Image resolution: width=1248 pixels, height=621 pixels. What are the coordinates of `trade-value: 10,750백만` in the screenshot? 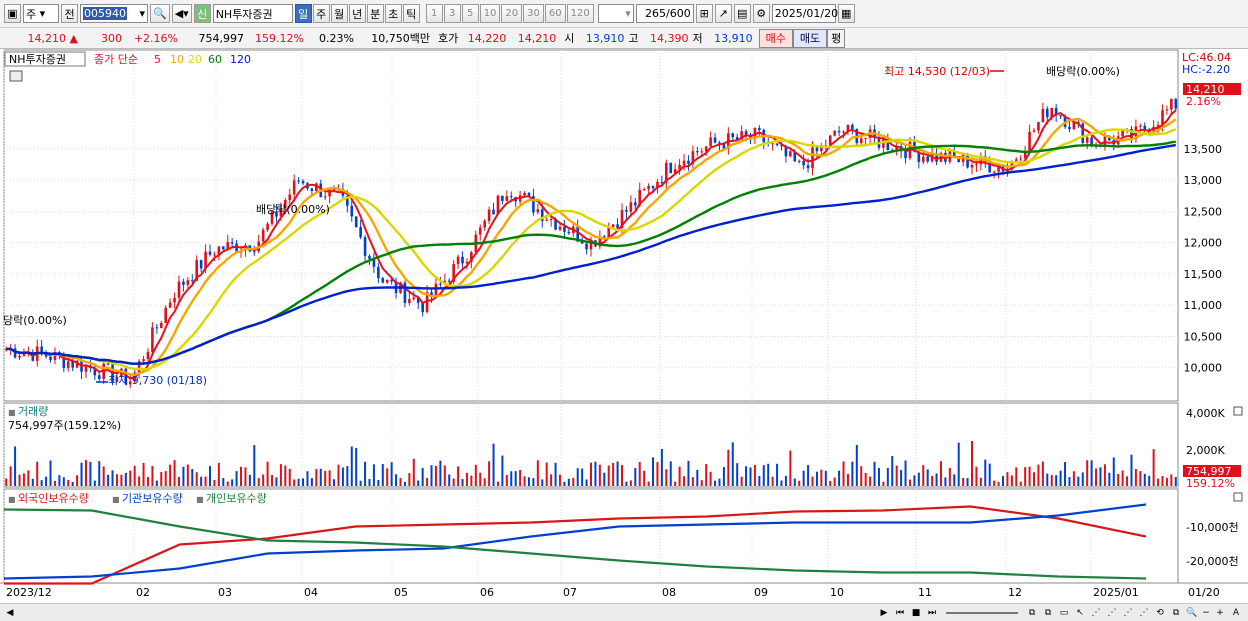 It's located at (400, 38).